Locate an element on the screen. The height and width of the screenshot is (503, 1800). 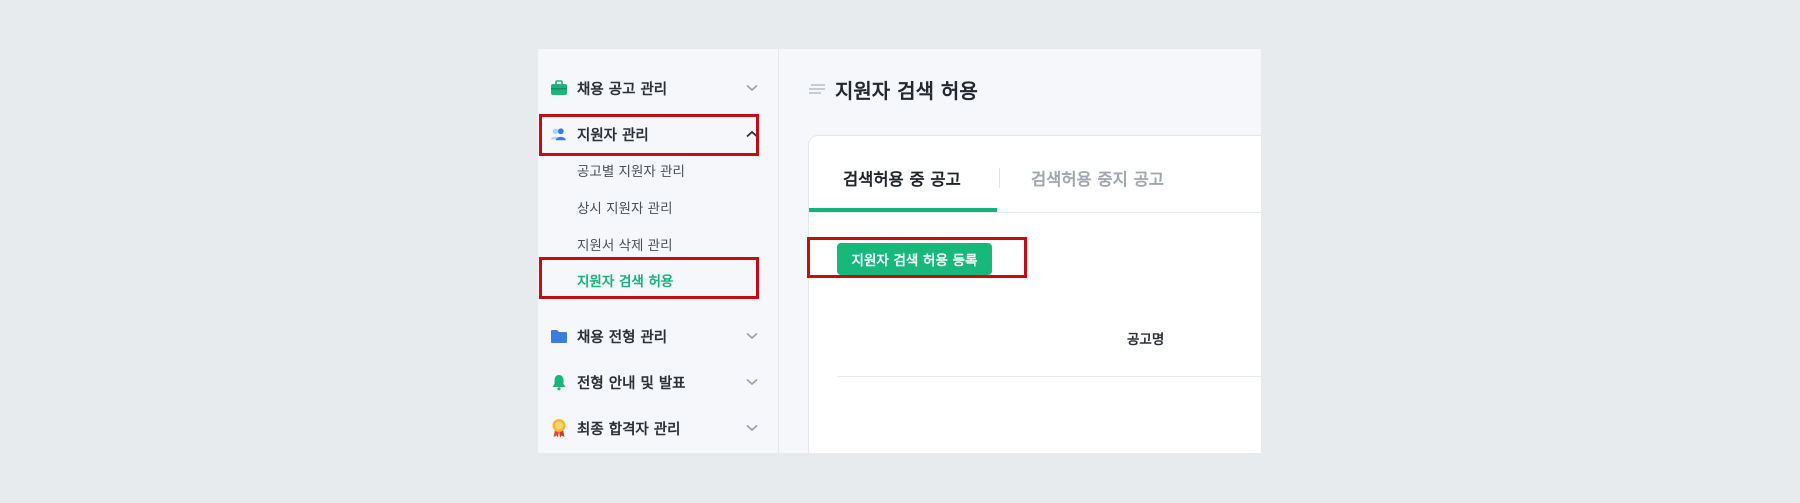
tab-search-allowed: 검색허용 중 공고 is located at coordinates (902, 178).